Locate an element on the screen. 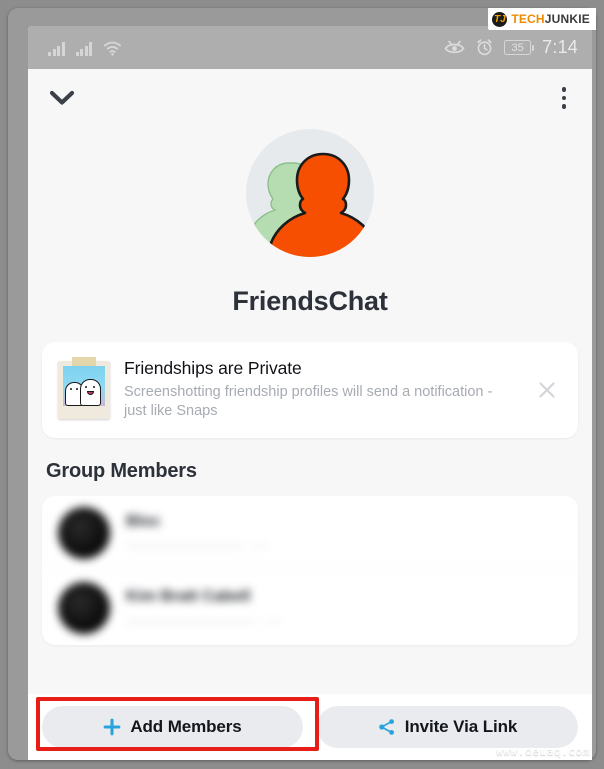 The width and height of the screenshot is (604, 769). table-row: Bloc ————————— · — is located at coordinates (310, 533).